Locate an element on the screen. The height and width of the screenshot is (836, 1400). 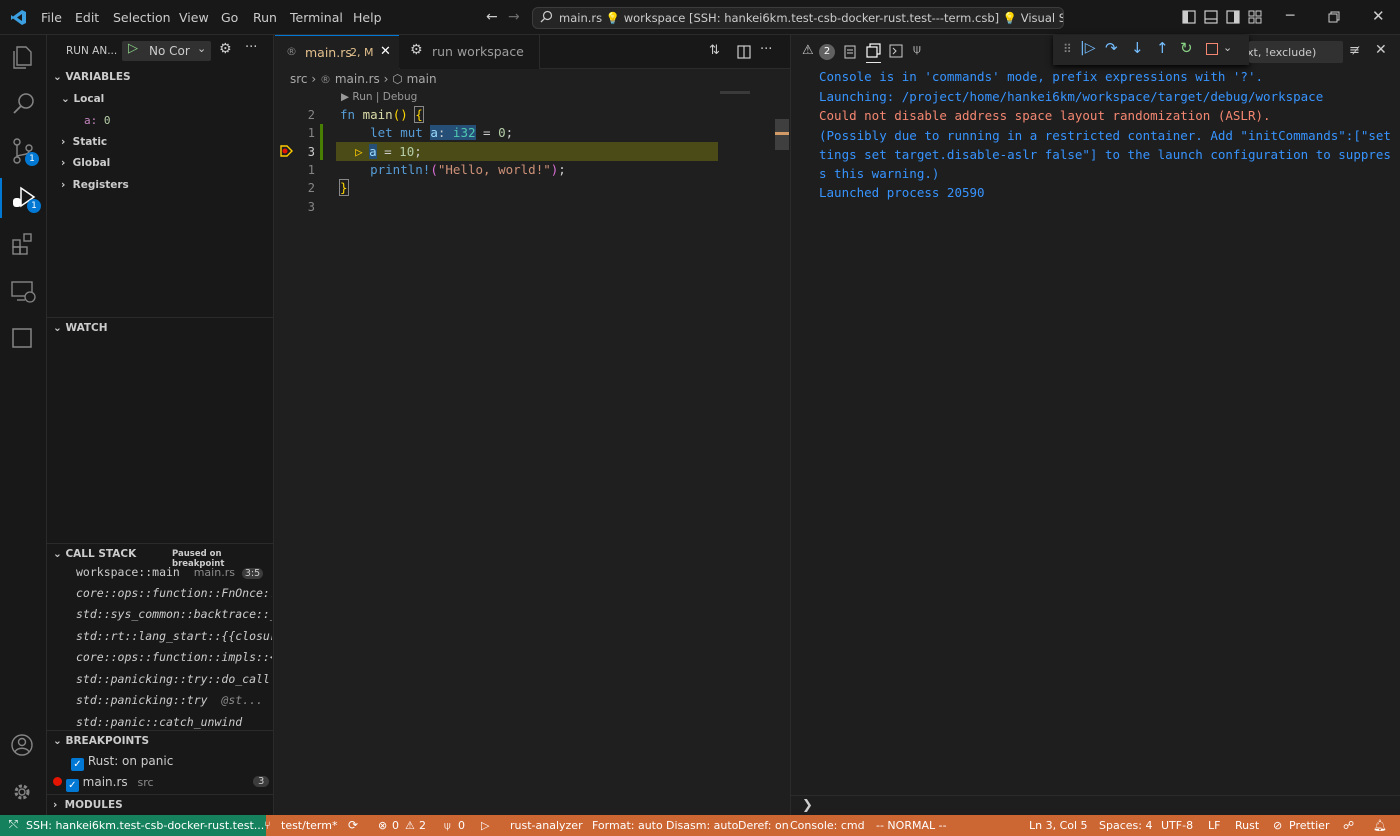
chevron-down-icon: ⌄ is located at coordinates (1227, 47).